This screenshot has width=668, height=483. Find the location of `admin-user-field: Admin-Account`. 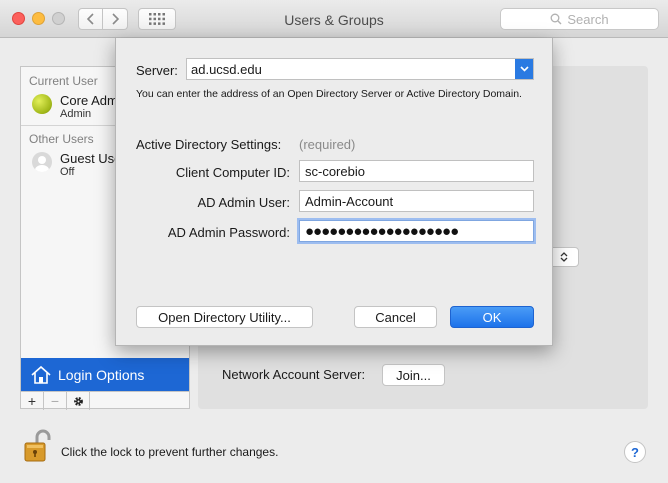

admin-user-field: Admin-Account is located at coordinates (416, 201).